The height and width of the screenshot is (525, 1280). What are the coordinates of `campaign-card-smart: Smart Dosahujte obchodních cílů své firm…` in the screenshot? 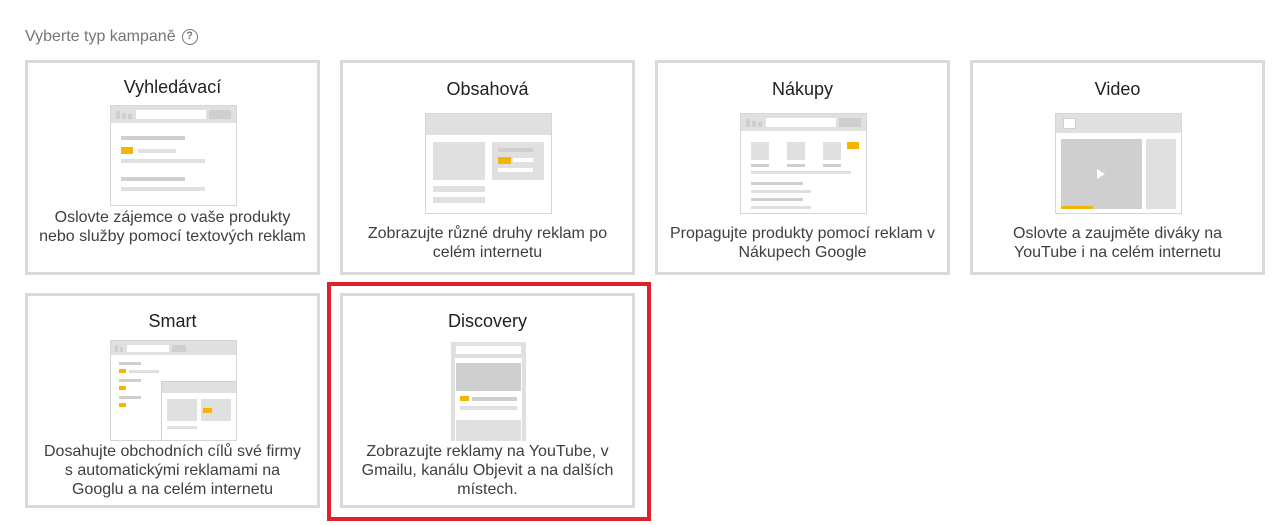 It's located at (172, 400).